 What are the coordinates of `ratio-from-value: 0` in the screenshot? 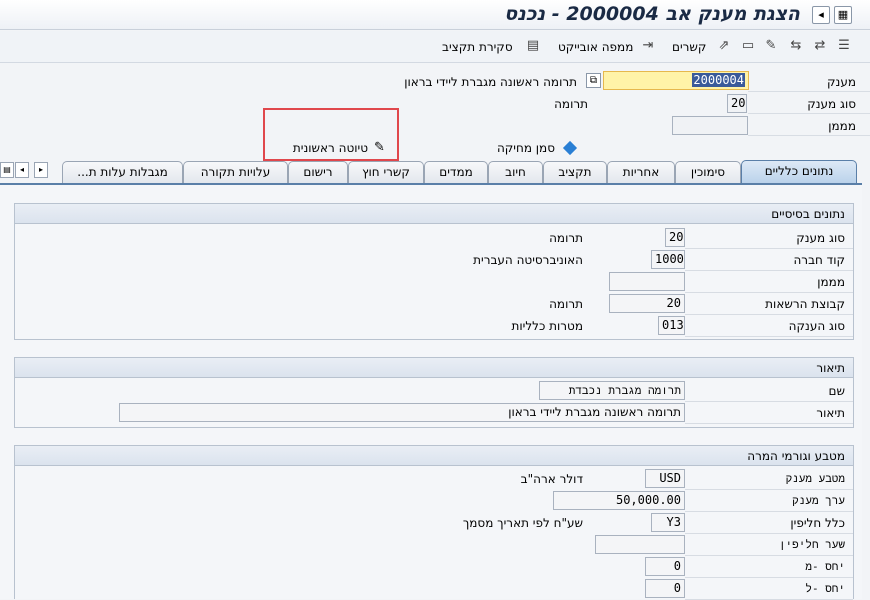 It's located at (665, 566).